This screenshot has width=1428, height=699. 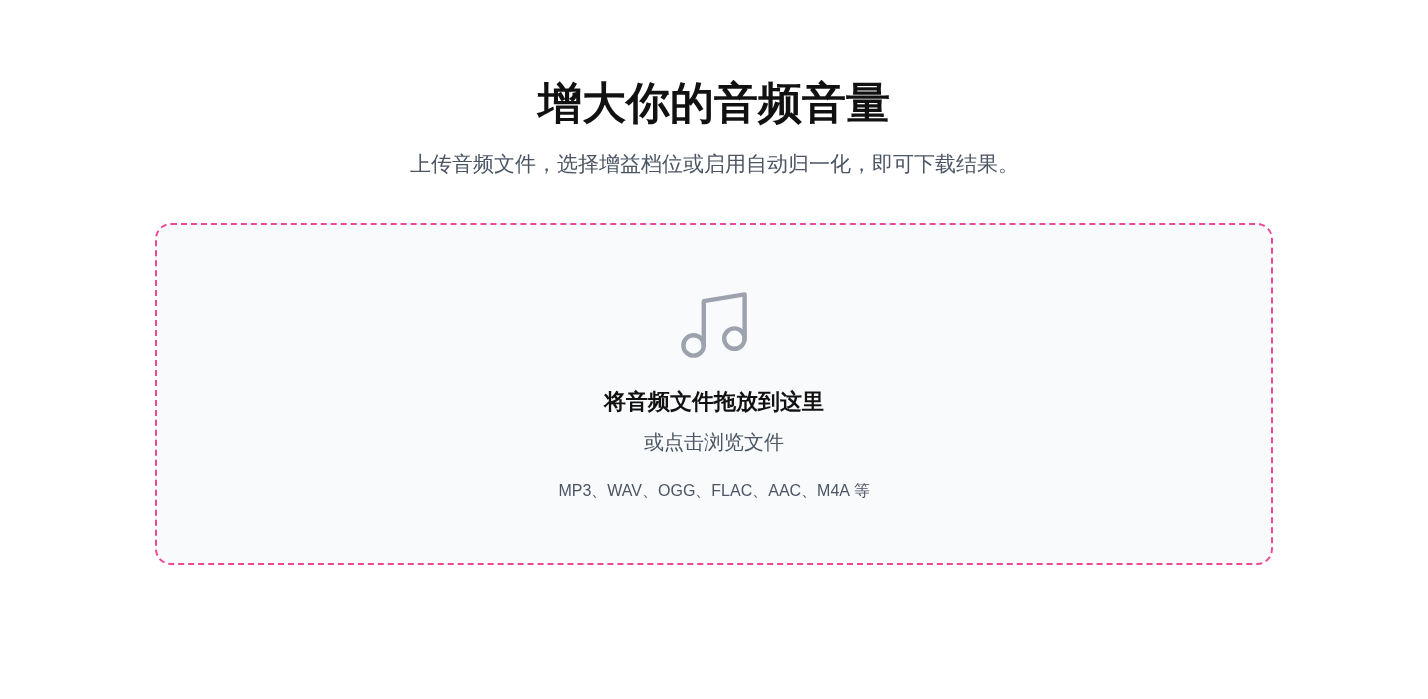 What do you see at coordinates (714, 325) in the screenshot?
I see `music-note-icon` at bounding box center [714, 325].